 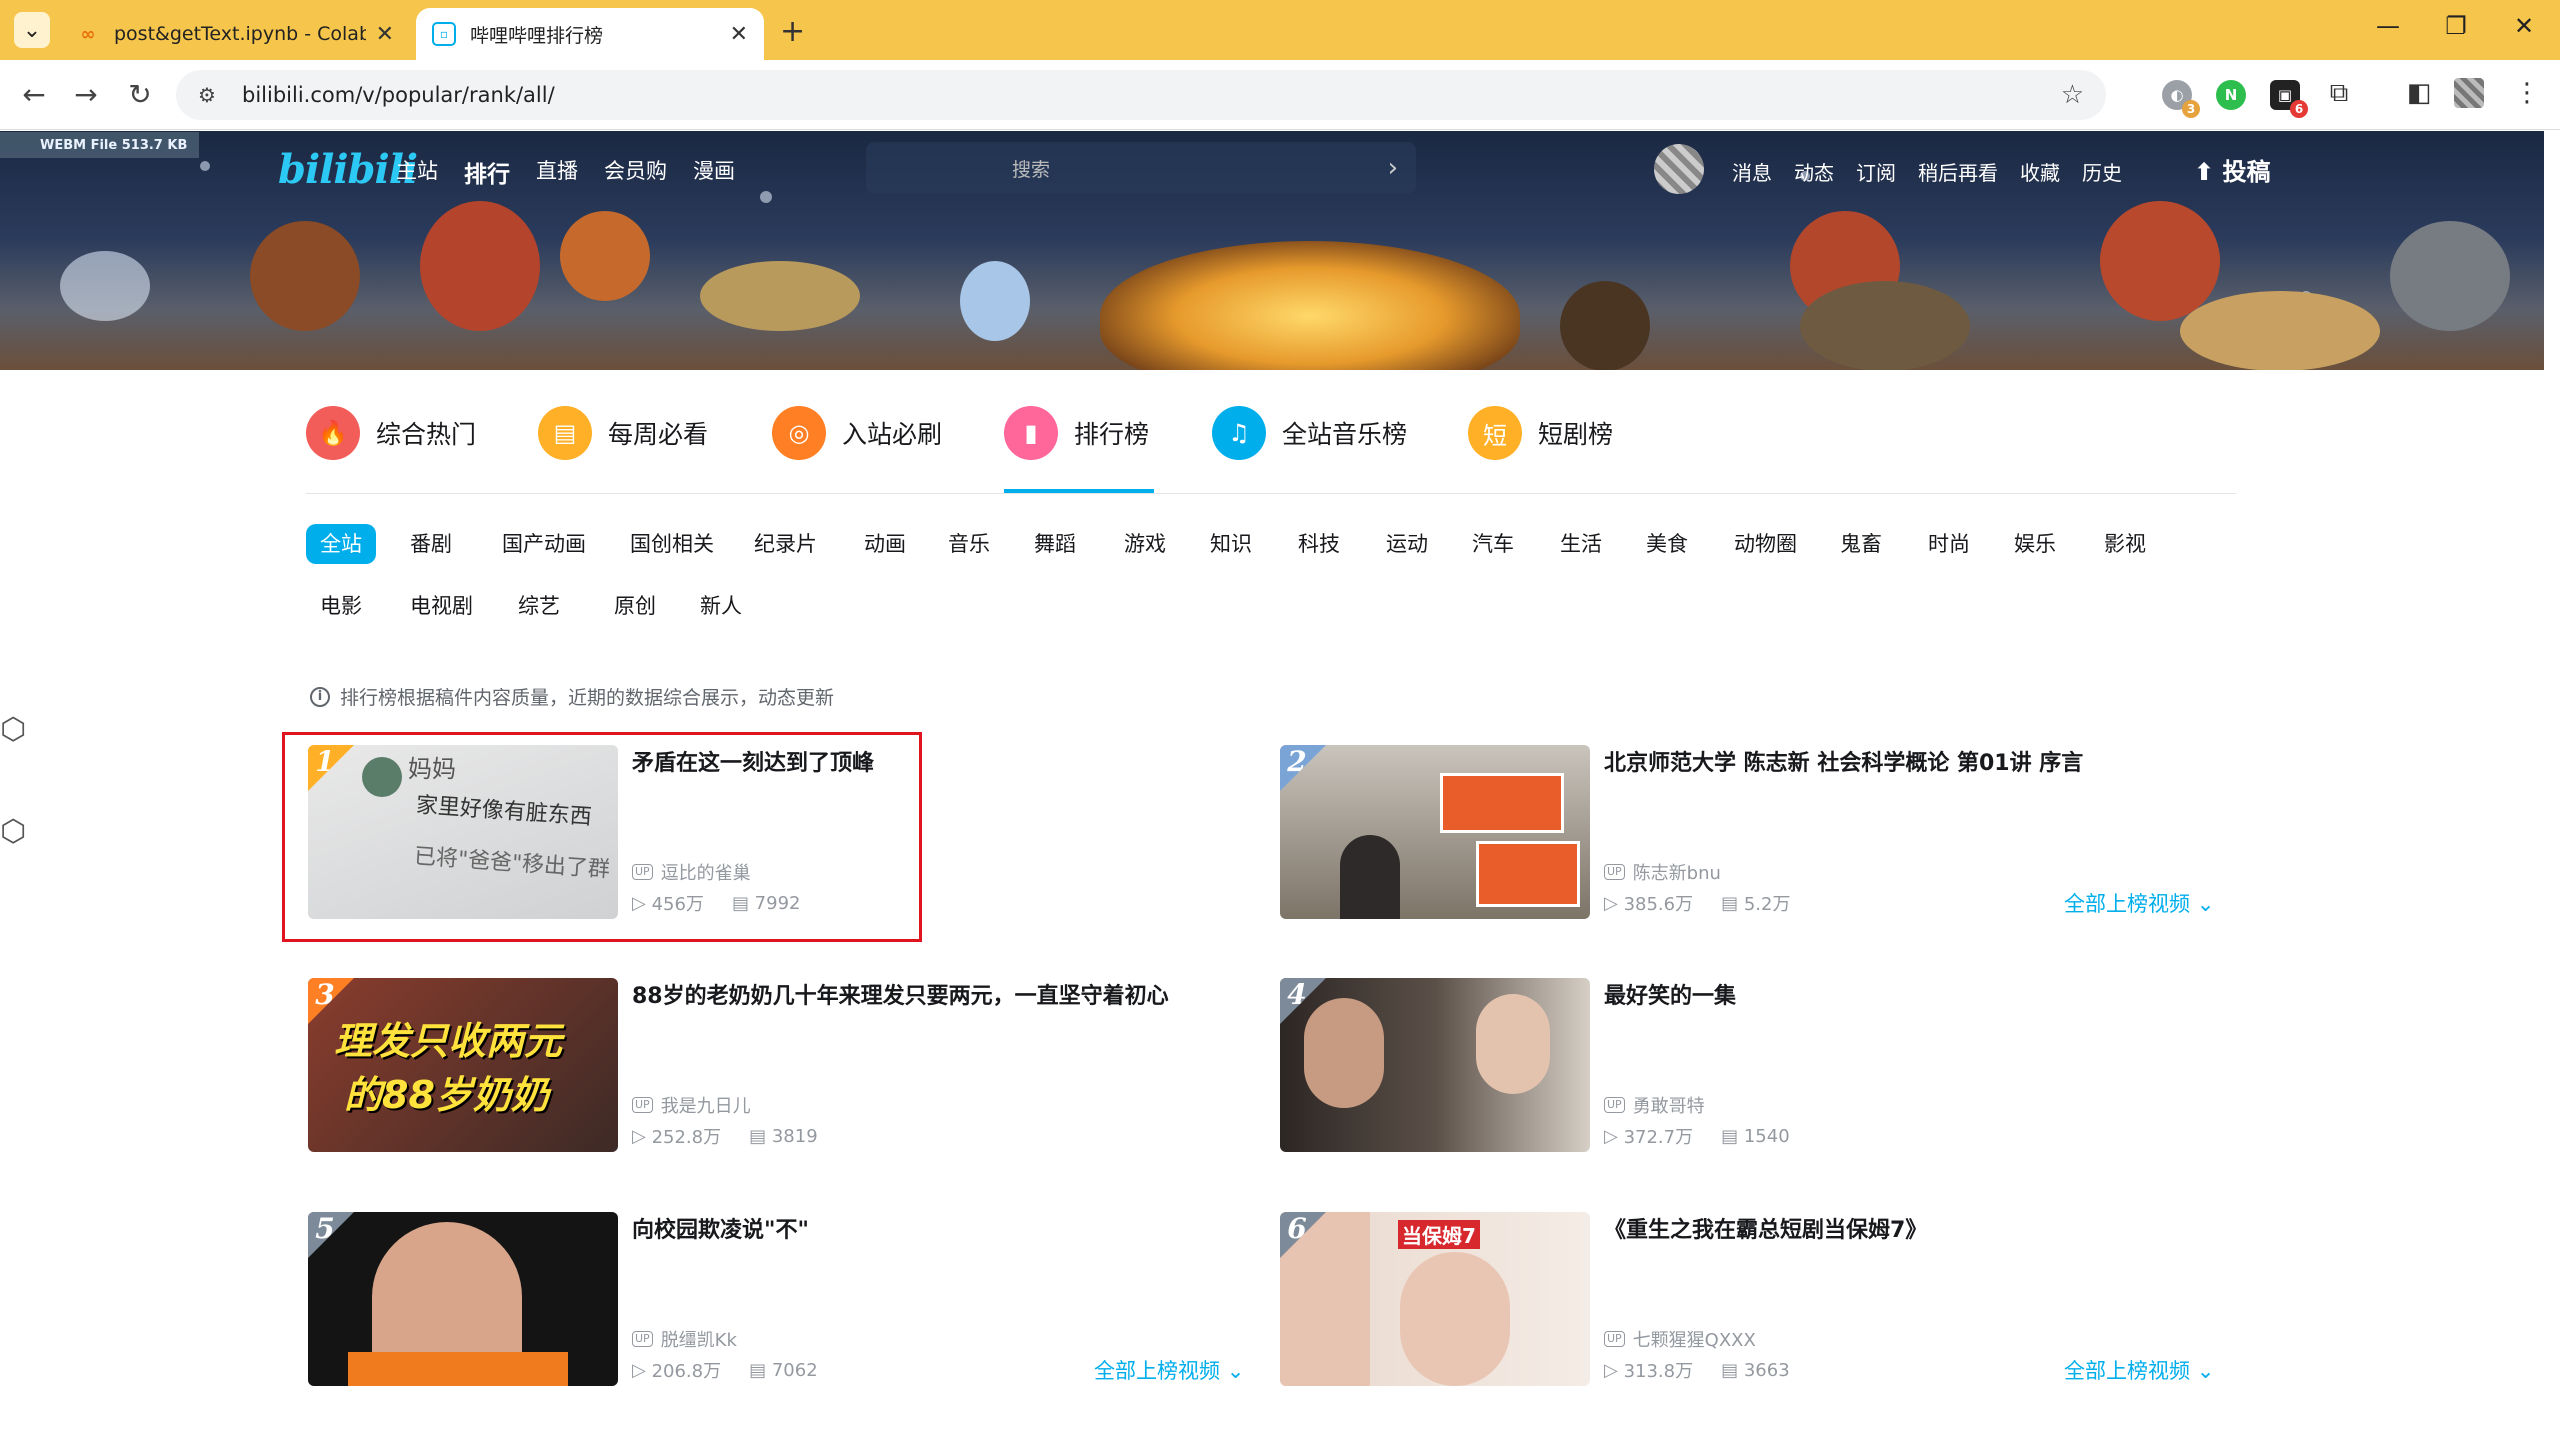 I want to click on bookmark-star-icon: ☆, so click(x=2072, y=95).